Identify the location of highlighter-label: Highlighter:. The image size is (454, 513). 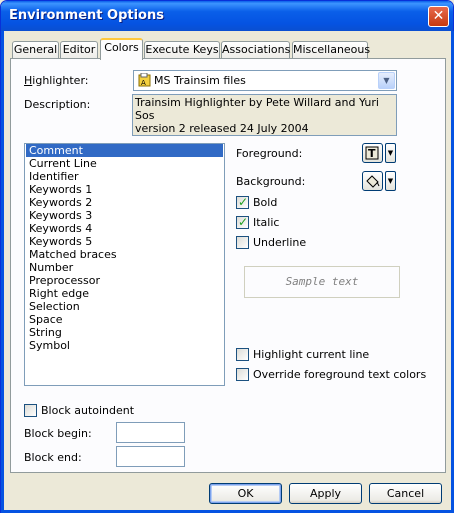
(56, 80).